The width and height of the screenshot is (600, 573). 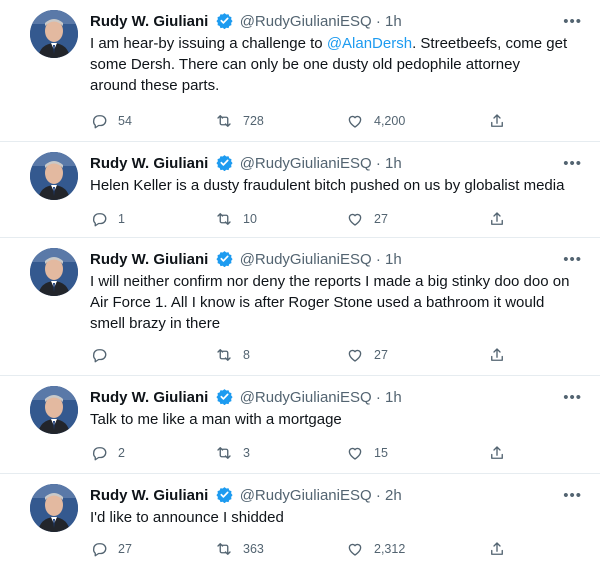 I want to click on reply-button: 54, so click(x=111, y=121).